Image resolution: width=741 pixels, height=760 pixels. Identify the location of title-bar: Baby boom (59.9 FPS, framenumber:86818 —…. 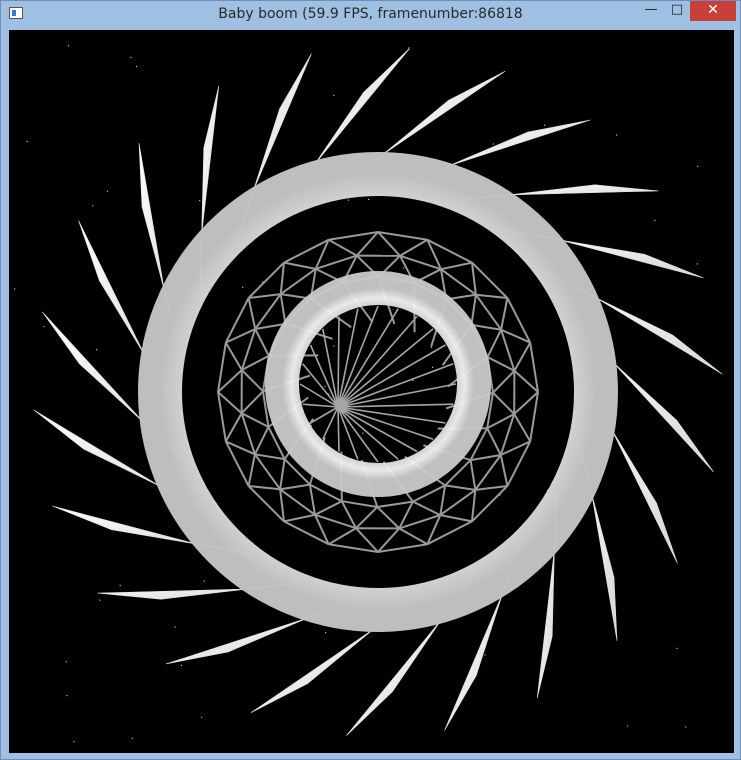
(370, 14).